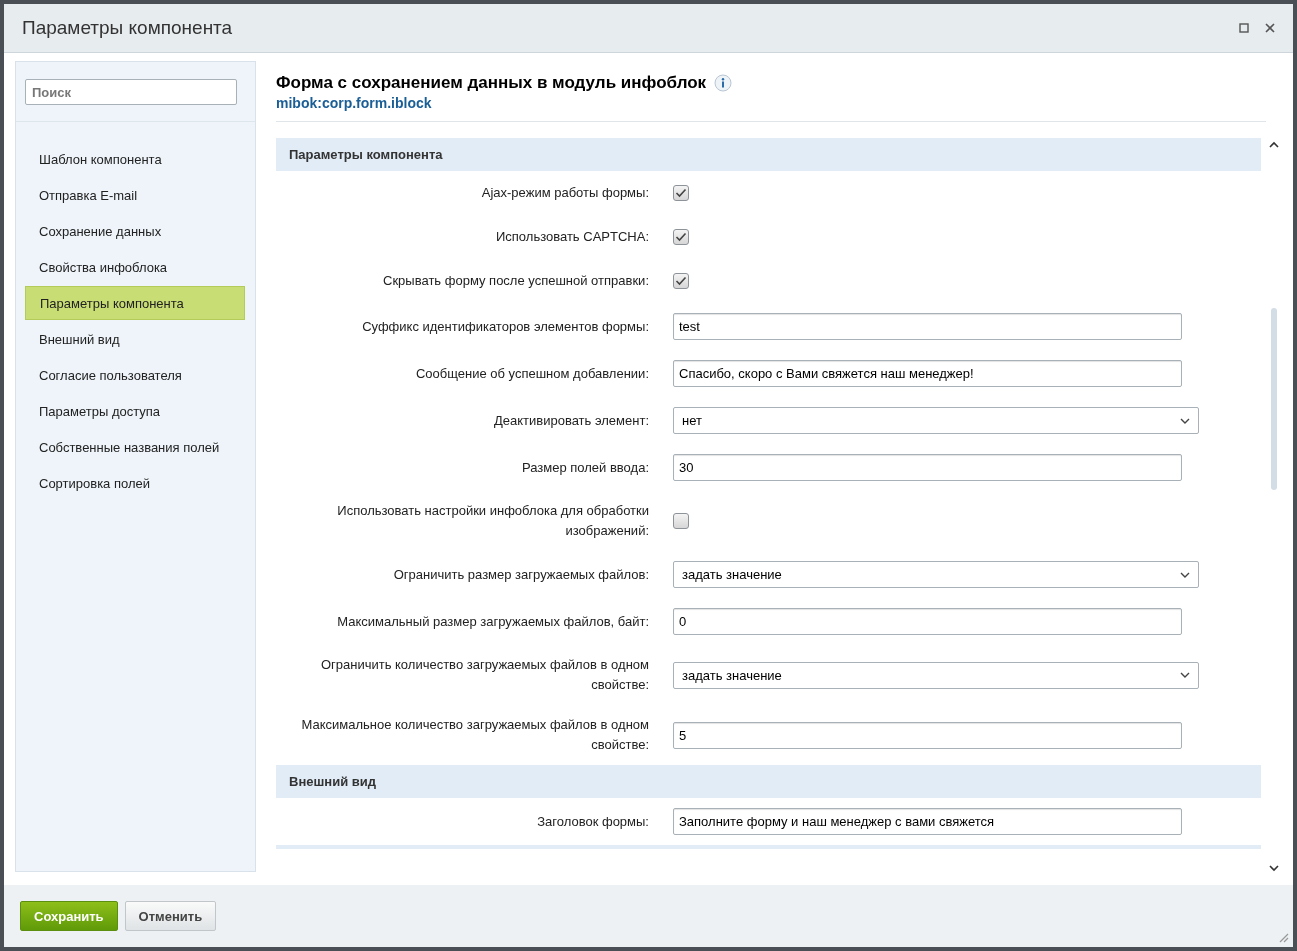 Image resolution: width=1297 pixels, height=951 pixels. What do you see at coordinates (927, 326) in the screenshot?
I see `text-field: test` at bounding box center [927, 326].